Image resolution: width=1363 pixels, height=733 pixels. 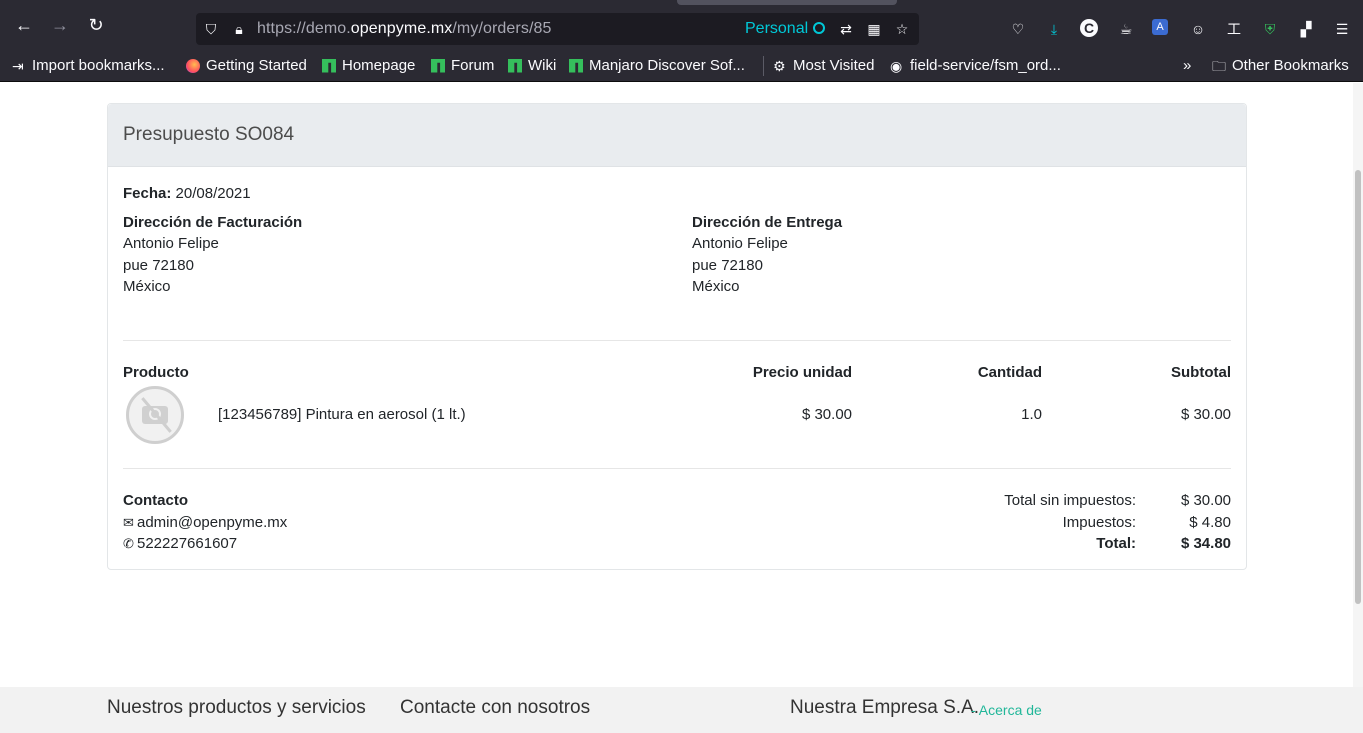 What do you see at coordinates (193, 65) in the screenshot?
I see `firefox-icon` at bounding box center [193, 65].